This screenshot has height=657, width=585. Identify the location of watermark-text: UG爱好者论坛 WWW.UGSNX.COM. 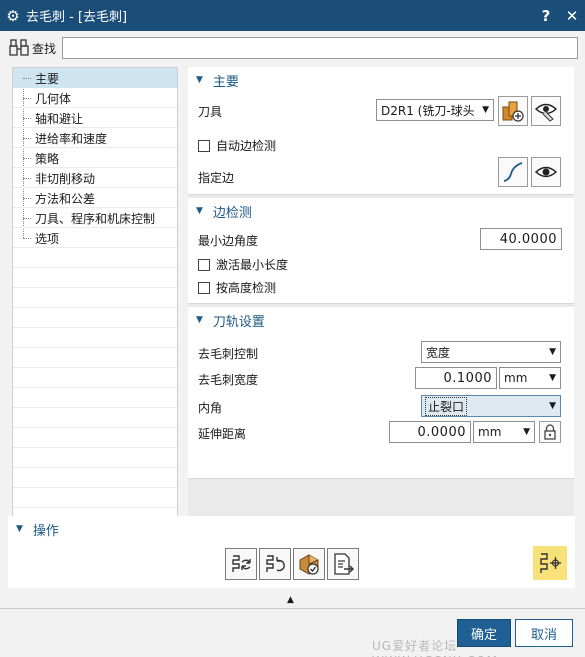
(434, 648).